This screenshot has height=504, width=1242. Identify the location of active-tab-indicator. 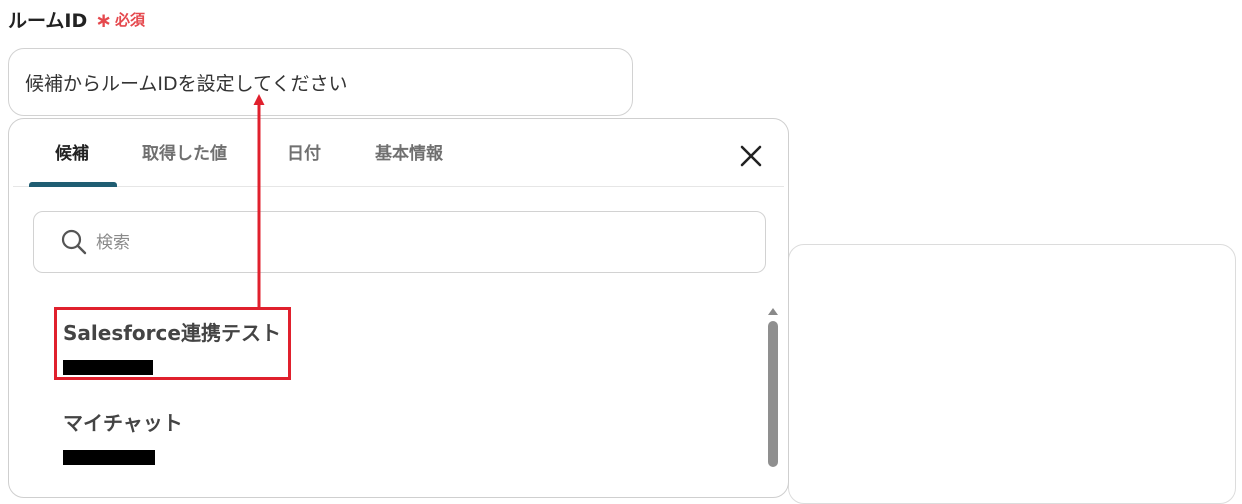
(73, 184).